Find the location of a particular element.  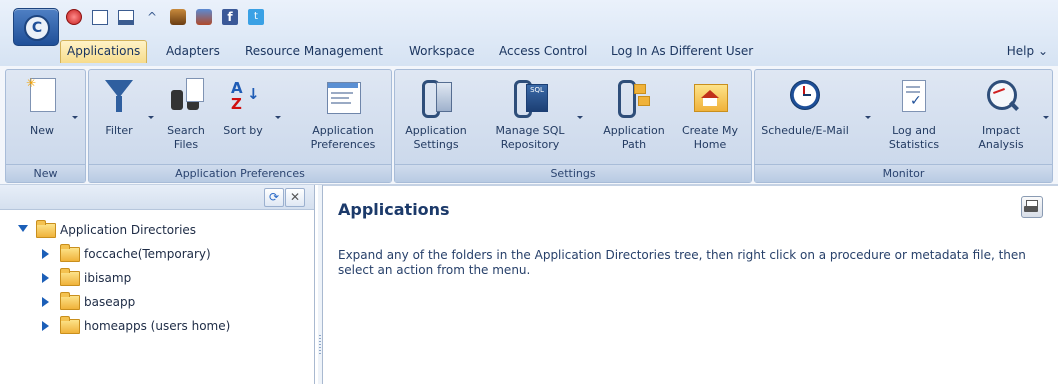

application-path-label: Application Path is located at coordinates (634, 137).